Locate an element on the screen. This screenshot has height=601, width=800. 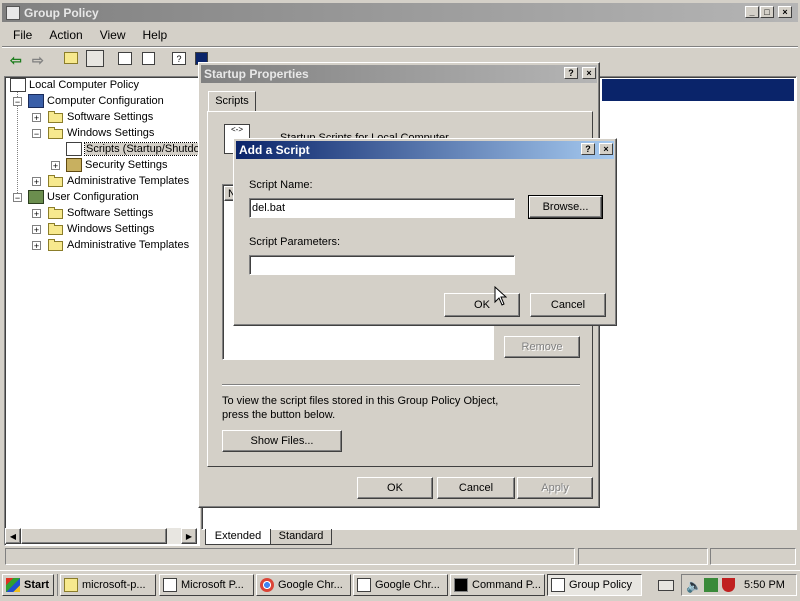
tree-item-computer-configuration: Computer Configuration is located at coordinates (96, 101).